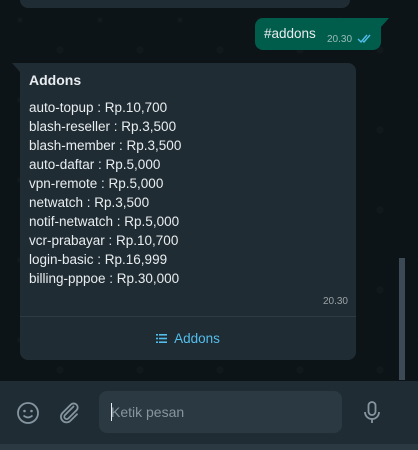 This screenshot has width=418, height=450. I want to click on message-composer, so click(209, 412).